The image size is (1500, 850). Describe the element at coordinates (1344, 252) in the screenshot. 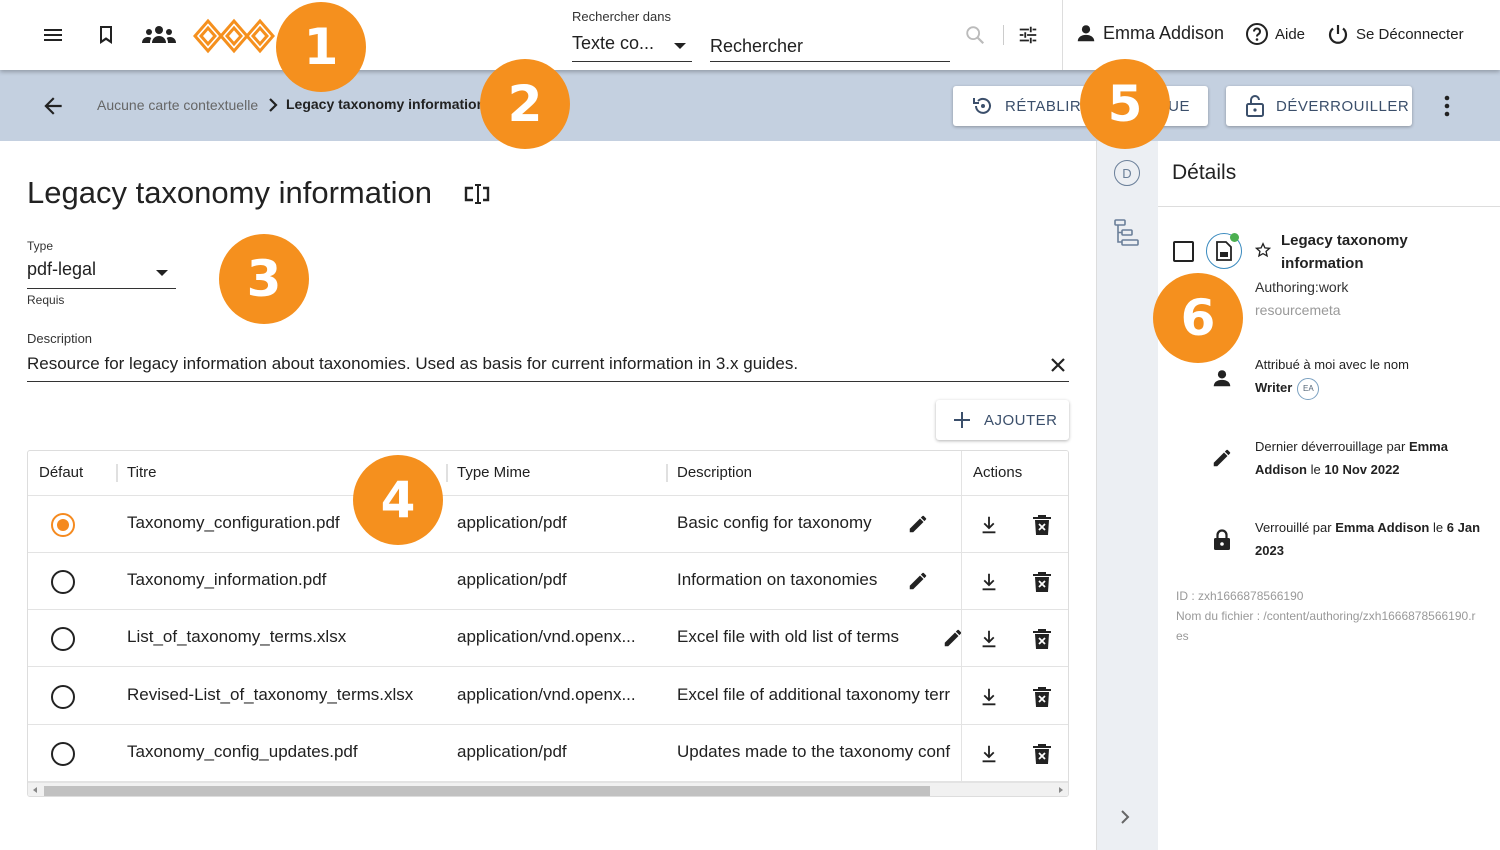

I see `item-name: Legacy taxonomy information` at that location.